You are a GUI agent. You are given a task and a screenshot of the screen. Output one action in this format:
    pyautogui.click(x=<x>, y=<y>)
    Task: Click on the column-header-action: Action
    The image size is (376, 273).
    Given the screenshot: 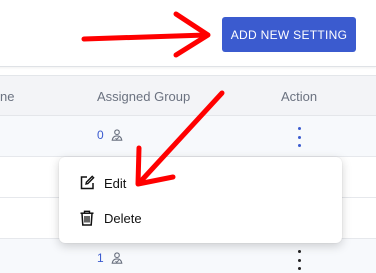 What is the action you would take?
    pyautogui.click(x=299, y=96)
    